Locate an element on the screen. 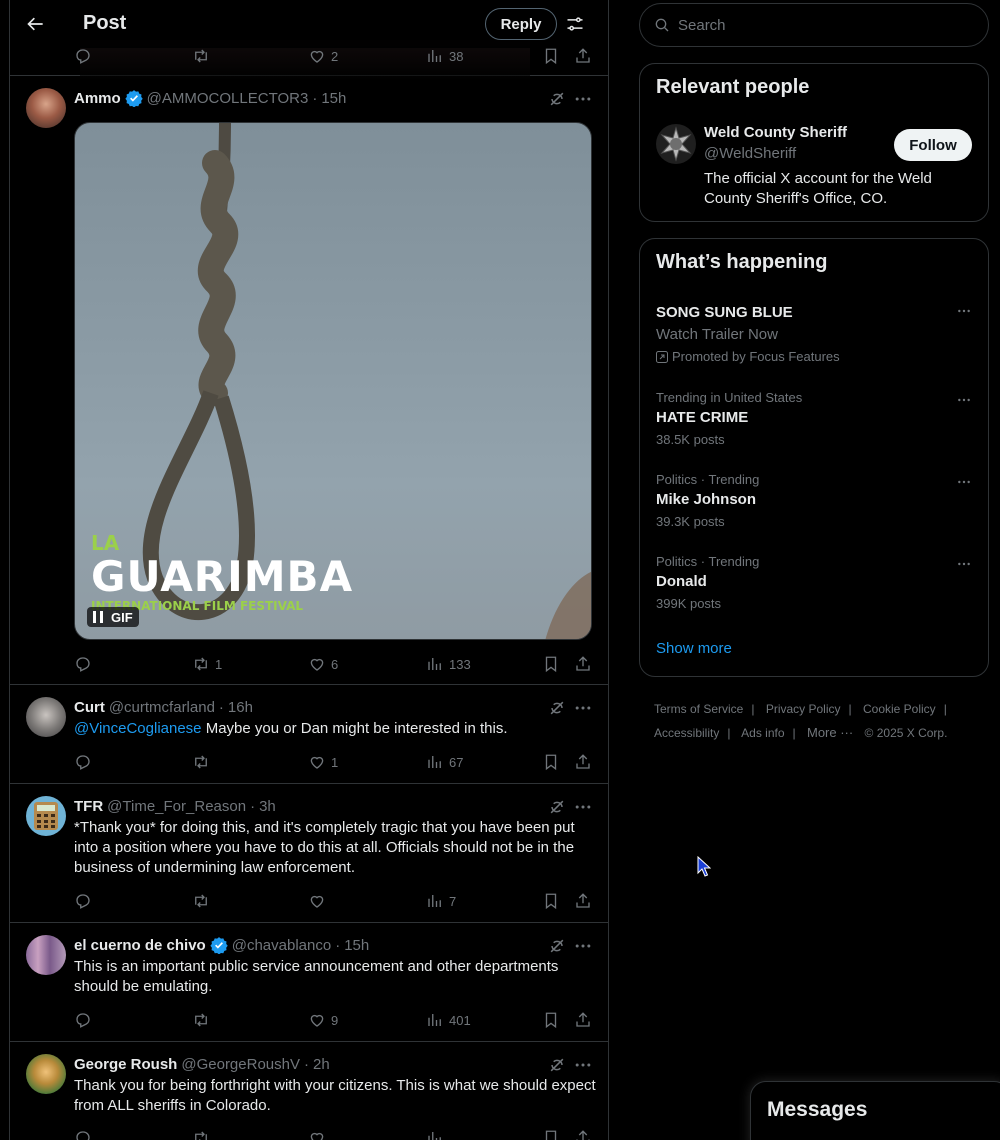 The image size is (1000, 1140). views-action: 67 is located at coordinates (444, 762).